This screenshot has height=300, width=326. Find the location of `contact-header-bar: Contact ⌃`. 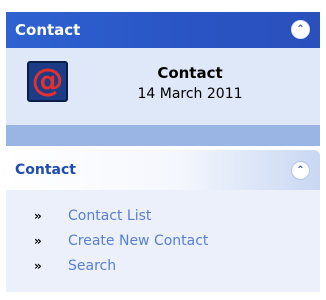

contact-header-bar: Contact ⌃ is located at coordinates (163, 30).